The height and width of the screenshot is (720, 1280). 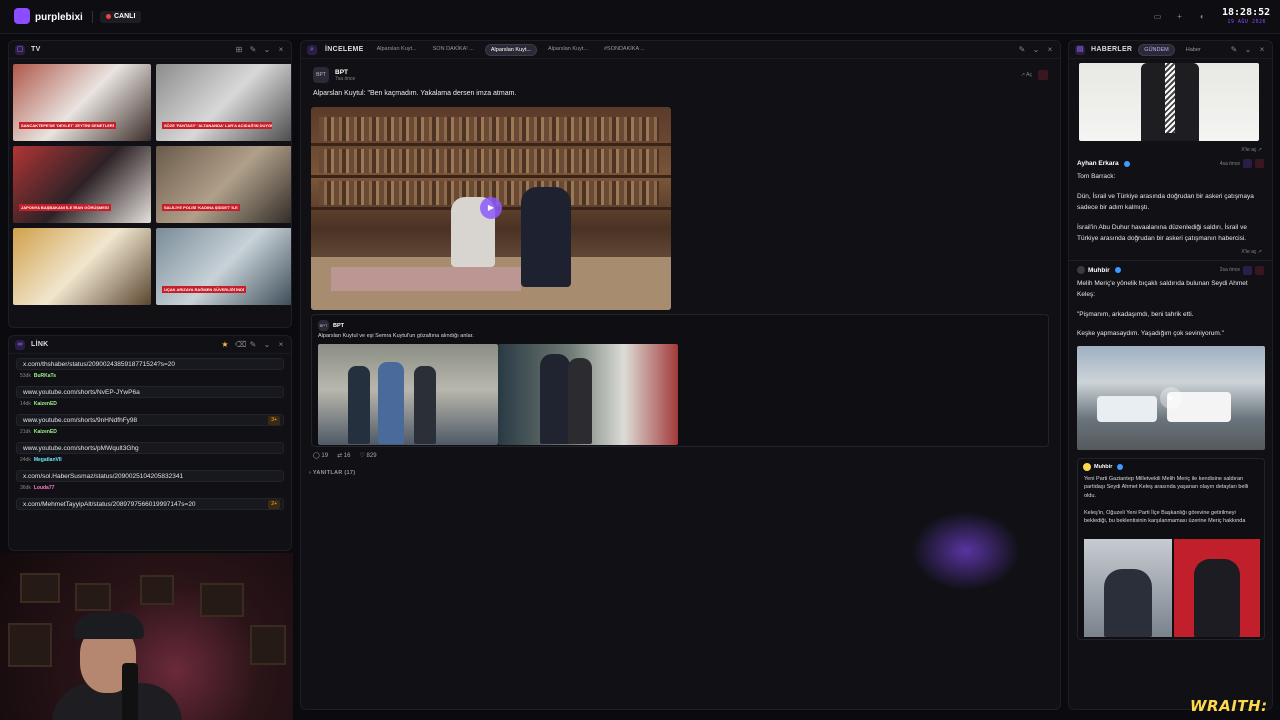 I want to click on link-user: BuRKaTs, so click(x=45, y=376).